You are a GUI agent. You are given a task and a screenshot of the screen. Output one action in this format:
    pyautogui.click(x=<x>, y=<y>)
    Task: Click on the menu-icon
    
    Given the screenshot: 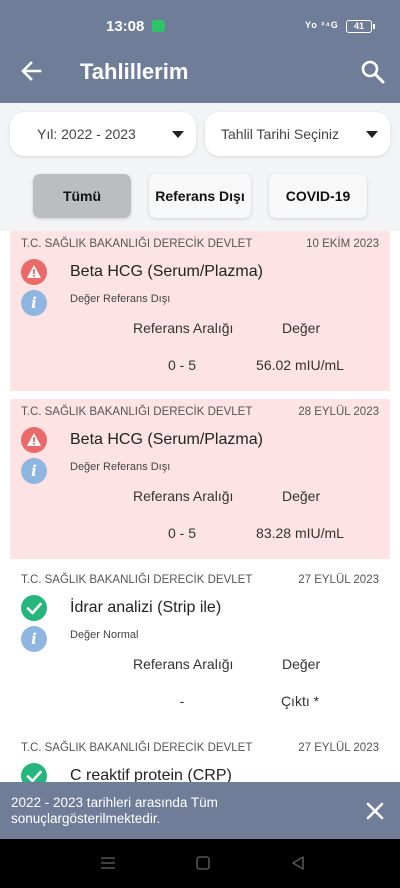 What is the action you would take?
    pyautogui.click(x=108, y=863)
    